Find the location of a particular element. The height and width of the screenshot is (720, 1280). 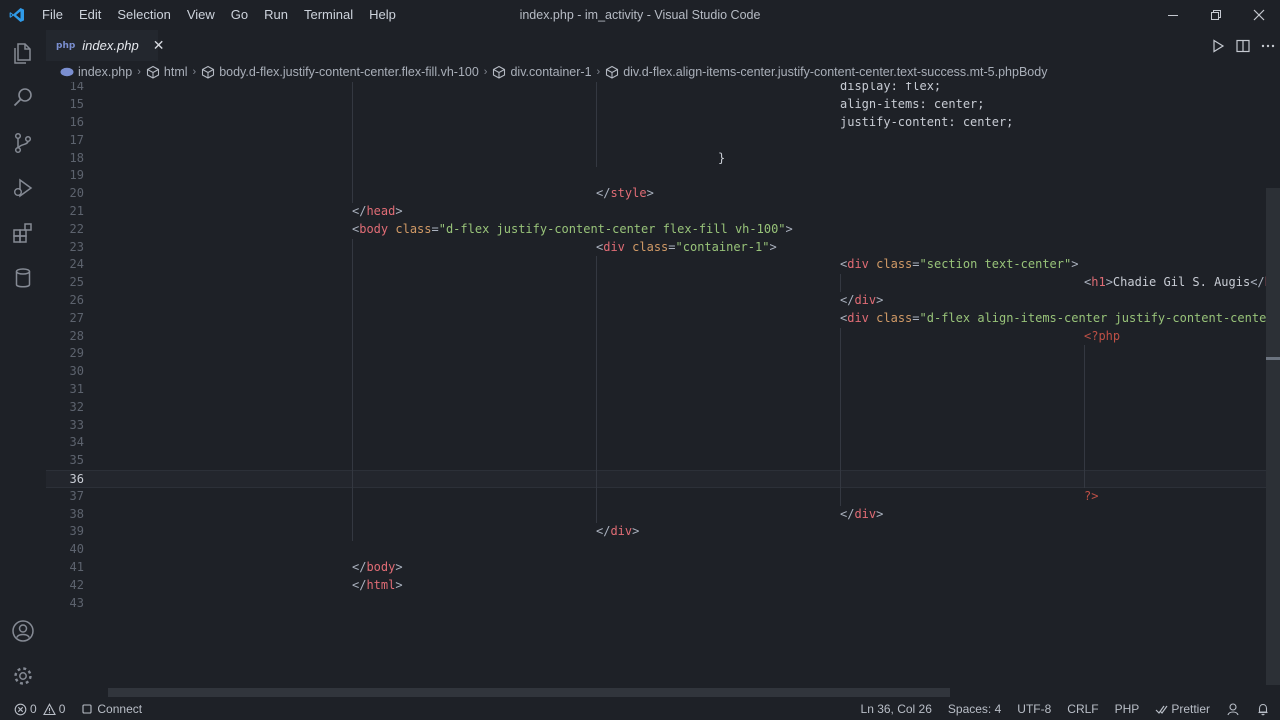

line-number: 38 is located at coordinates (76, 513).